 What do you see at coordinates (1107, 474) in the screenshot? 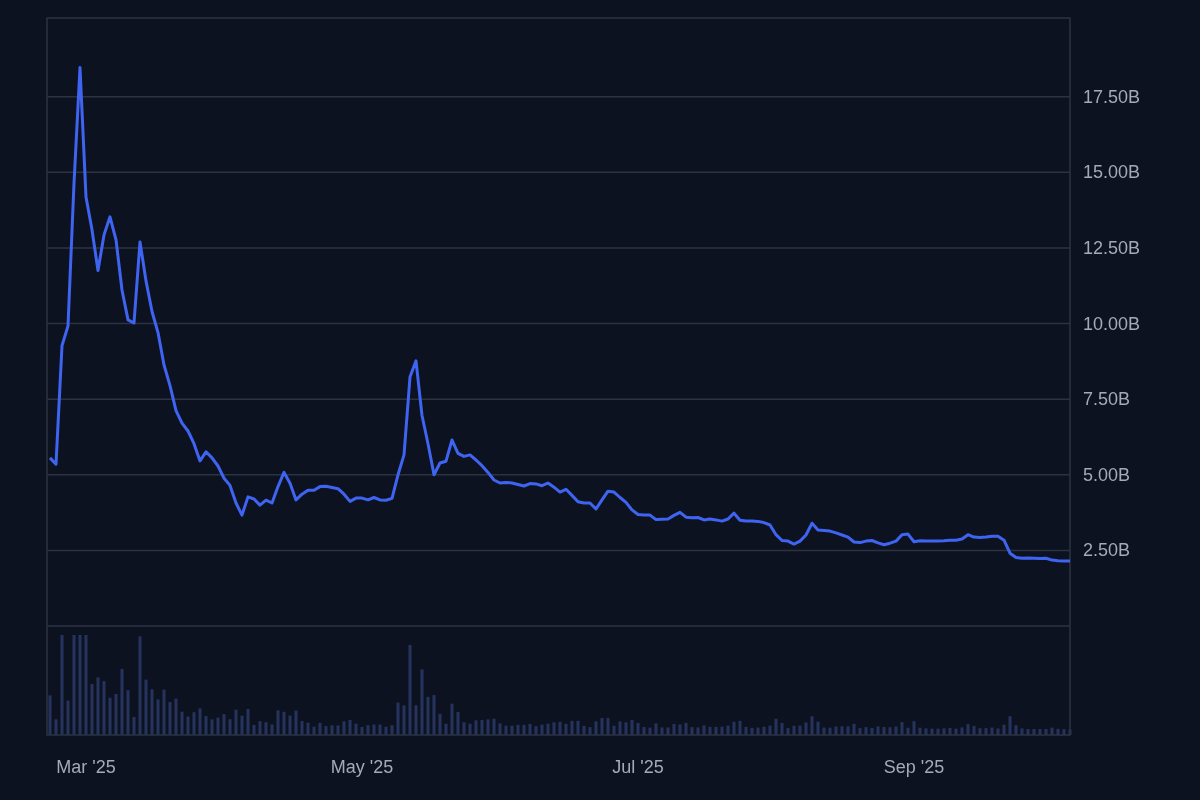
I see `y-axis-label: 5.00B` at bounding box center [1107, 474].